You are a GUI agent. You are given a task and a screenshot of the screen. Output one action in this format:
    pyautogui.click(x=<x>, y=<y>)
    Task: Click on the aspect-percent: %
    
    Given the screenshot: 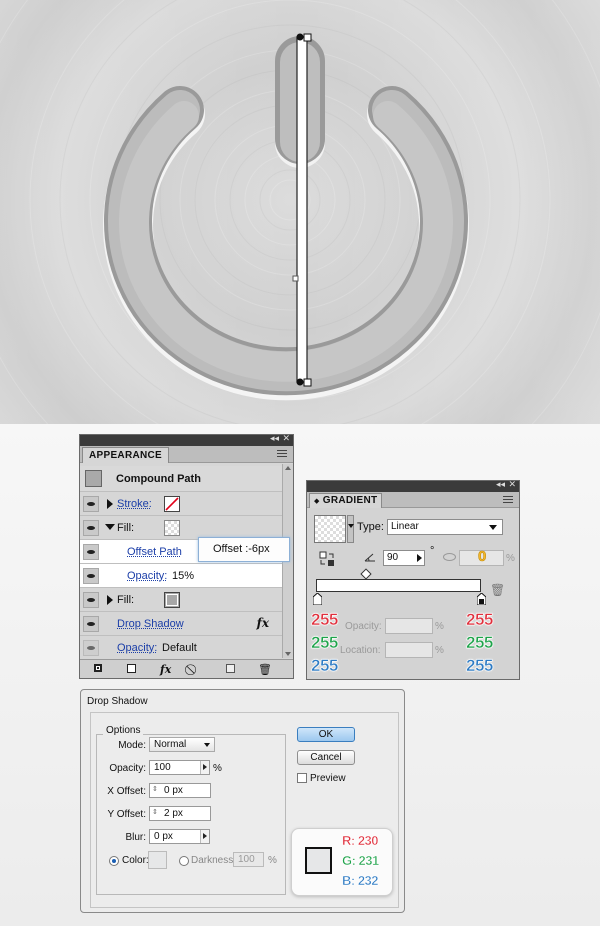 What is the action you would take?
    pyautogui.click(x=510, y=558)
    